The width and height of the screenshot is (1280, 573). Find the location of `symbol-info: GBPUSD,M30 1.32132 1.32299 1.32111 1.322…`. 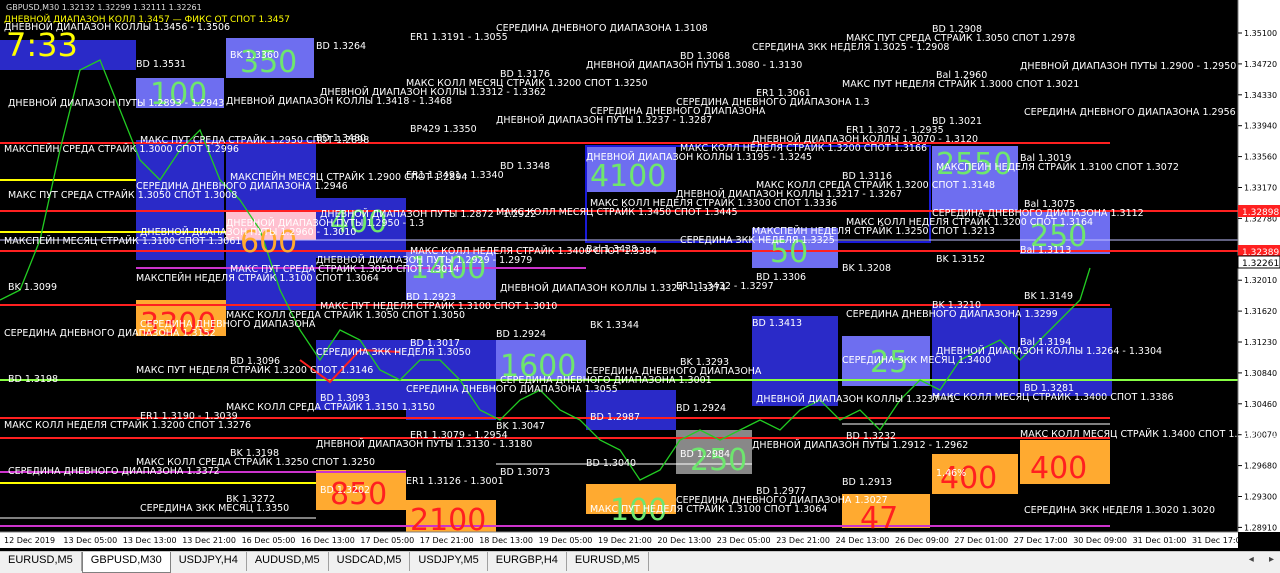

symbol-info: GBPUSD,M30 1.32132 1.32299 1.32111 1.322… is located at coordinates (104, 7).